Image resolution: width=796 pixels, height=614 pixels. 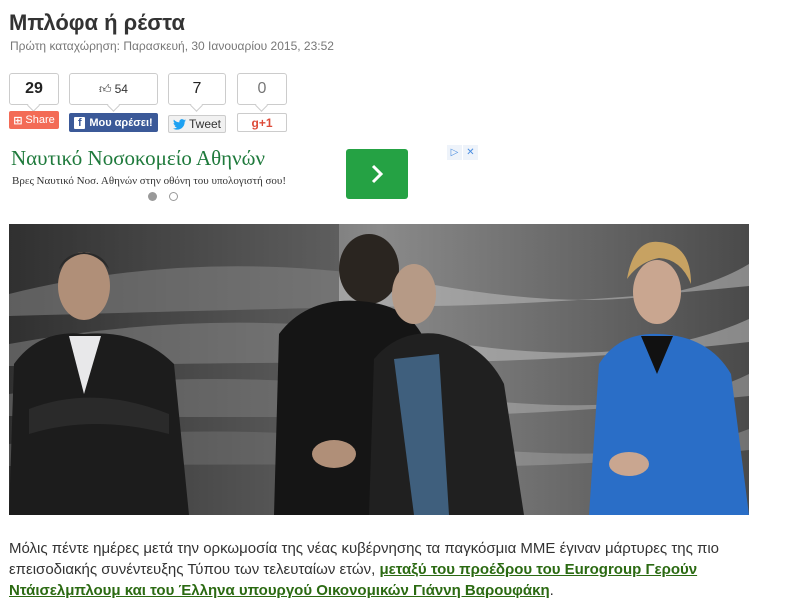 I want to click on share-count-box: 29, so click(x=34, y=89).